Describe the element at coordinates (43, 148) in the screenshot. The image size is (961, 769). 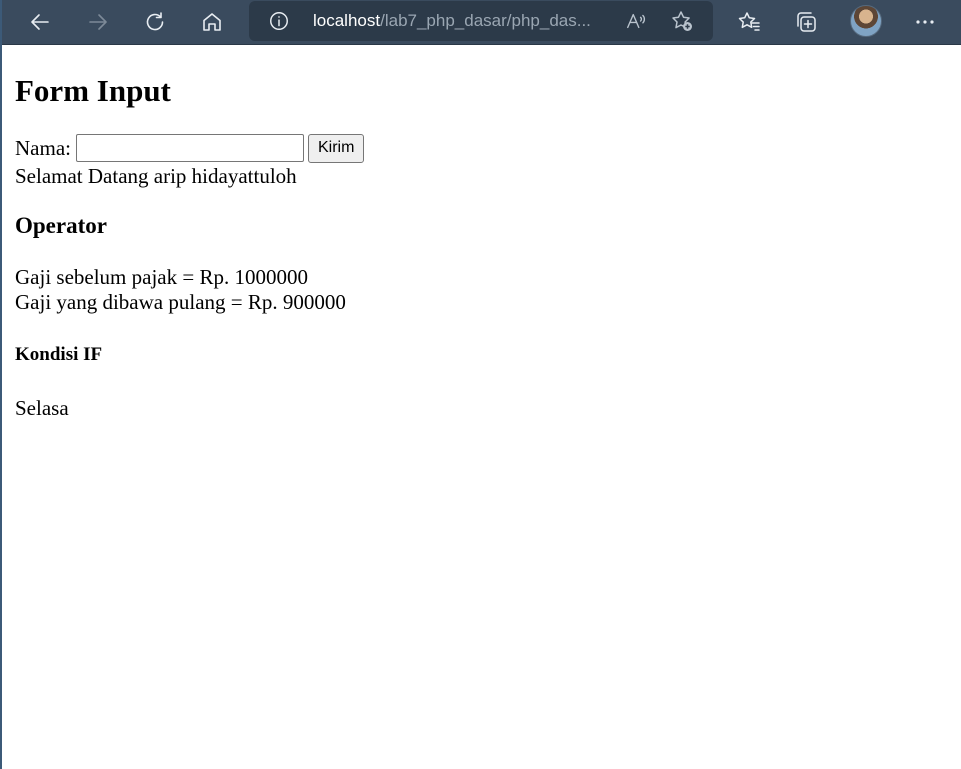
I see `name-label: Nama:` at that location.